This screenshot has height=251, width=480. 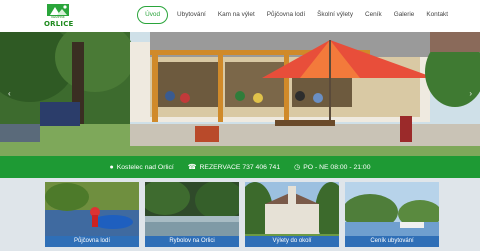 I want to click on nav-item-uvod: Úvod, so click(x=153, y=15).